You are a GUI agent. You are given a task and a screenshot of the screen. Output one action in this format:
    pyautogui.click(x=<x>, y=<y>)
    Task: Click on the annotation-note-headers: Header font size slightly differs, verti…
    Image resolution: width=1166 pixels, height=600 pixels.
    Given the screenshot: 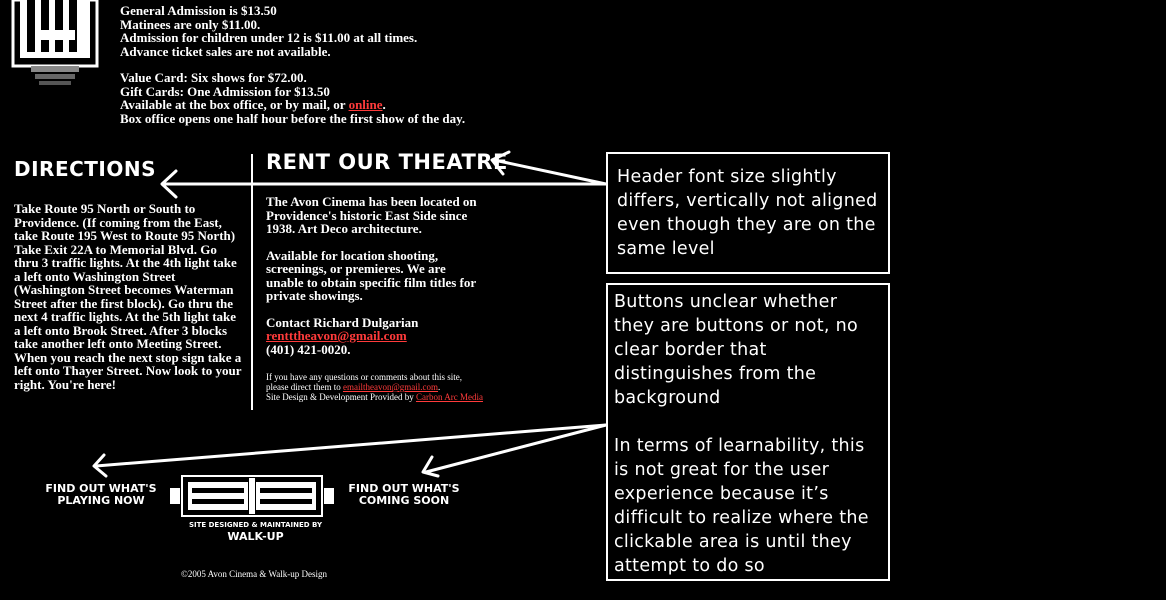 What is the action you would take?
    pyautogui.click(x=748, y=213)
    